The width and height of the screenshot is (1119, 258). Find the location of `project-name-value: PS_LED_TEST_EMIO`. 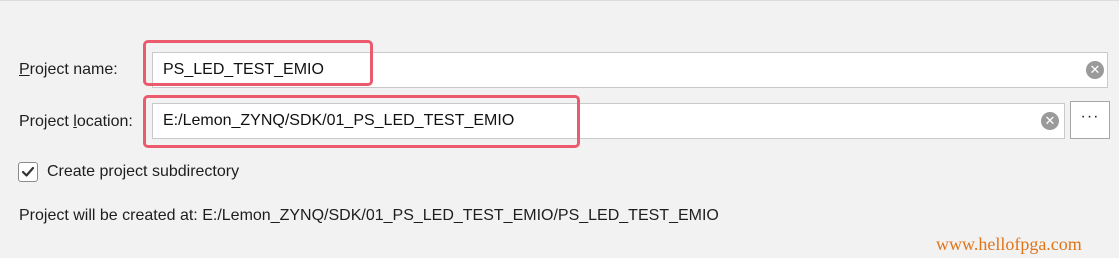

project-name-value: PS_LED_TEST_EMIO is located at coordinates (243, 70).